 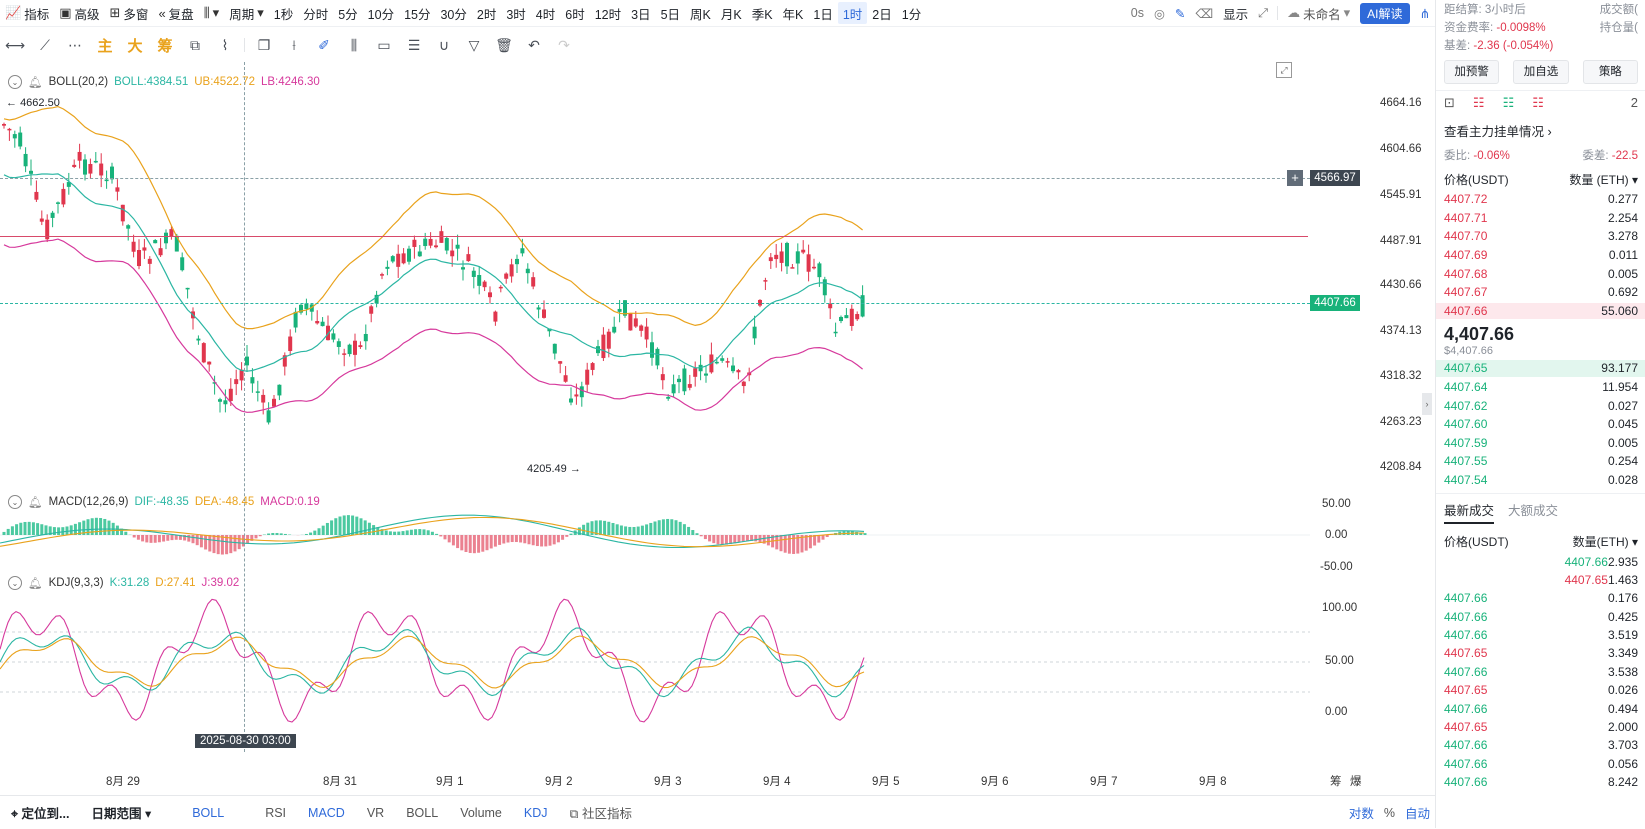 What do you see at coordinates (1540, 653) in the screenshot?
I see `trade-row: 4407.653.349` at bounding box center [1540, 653].